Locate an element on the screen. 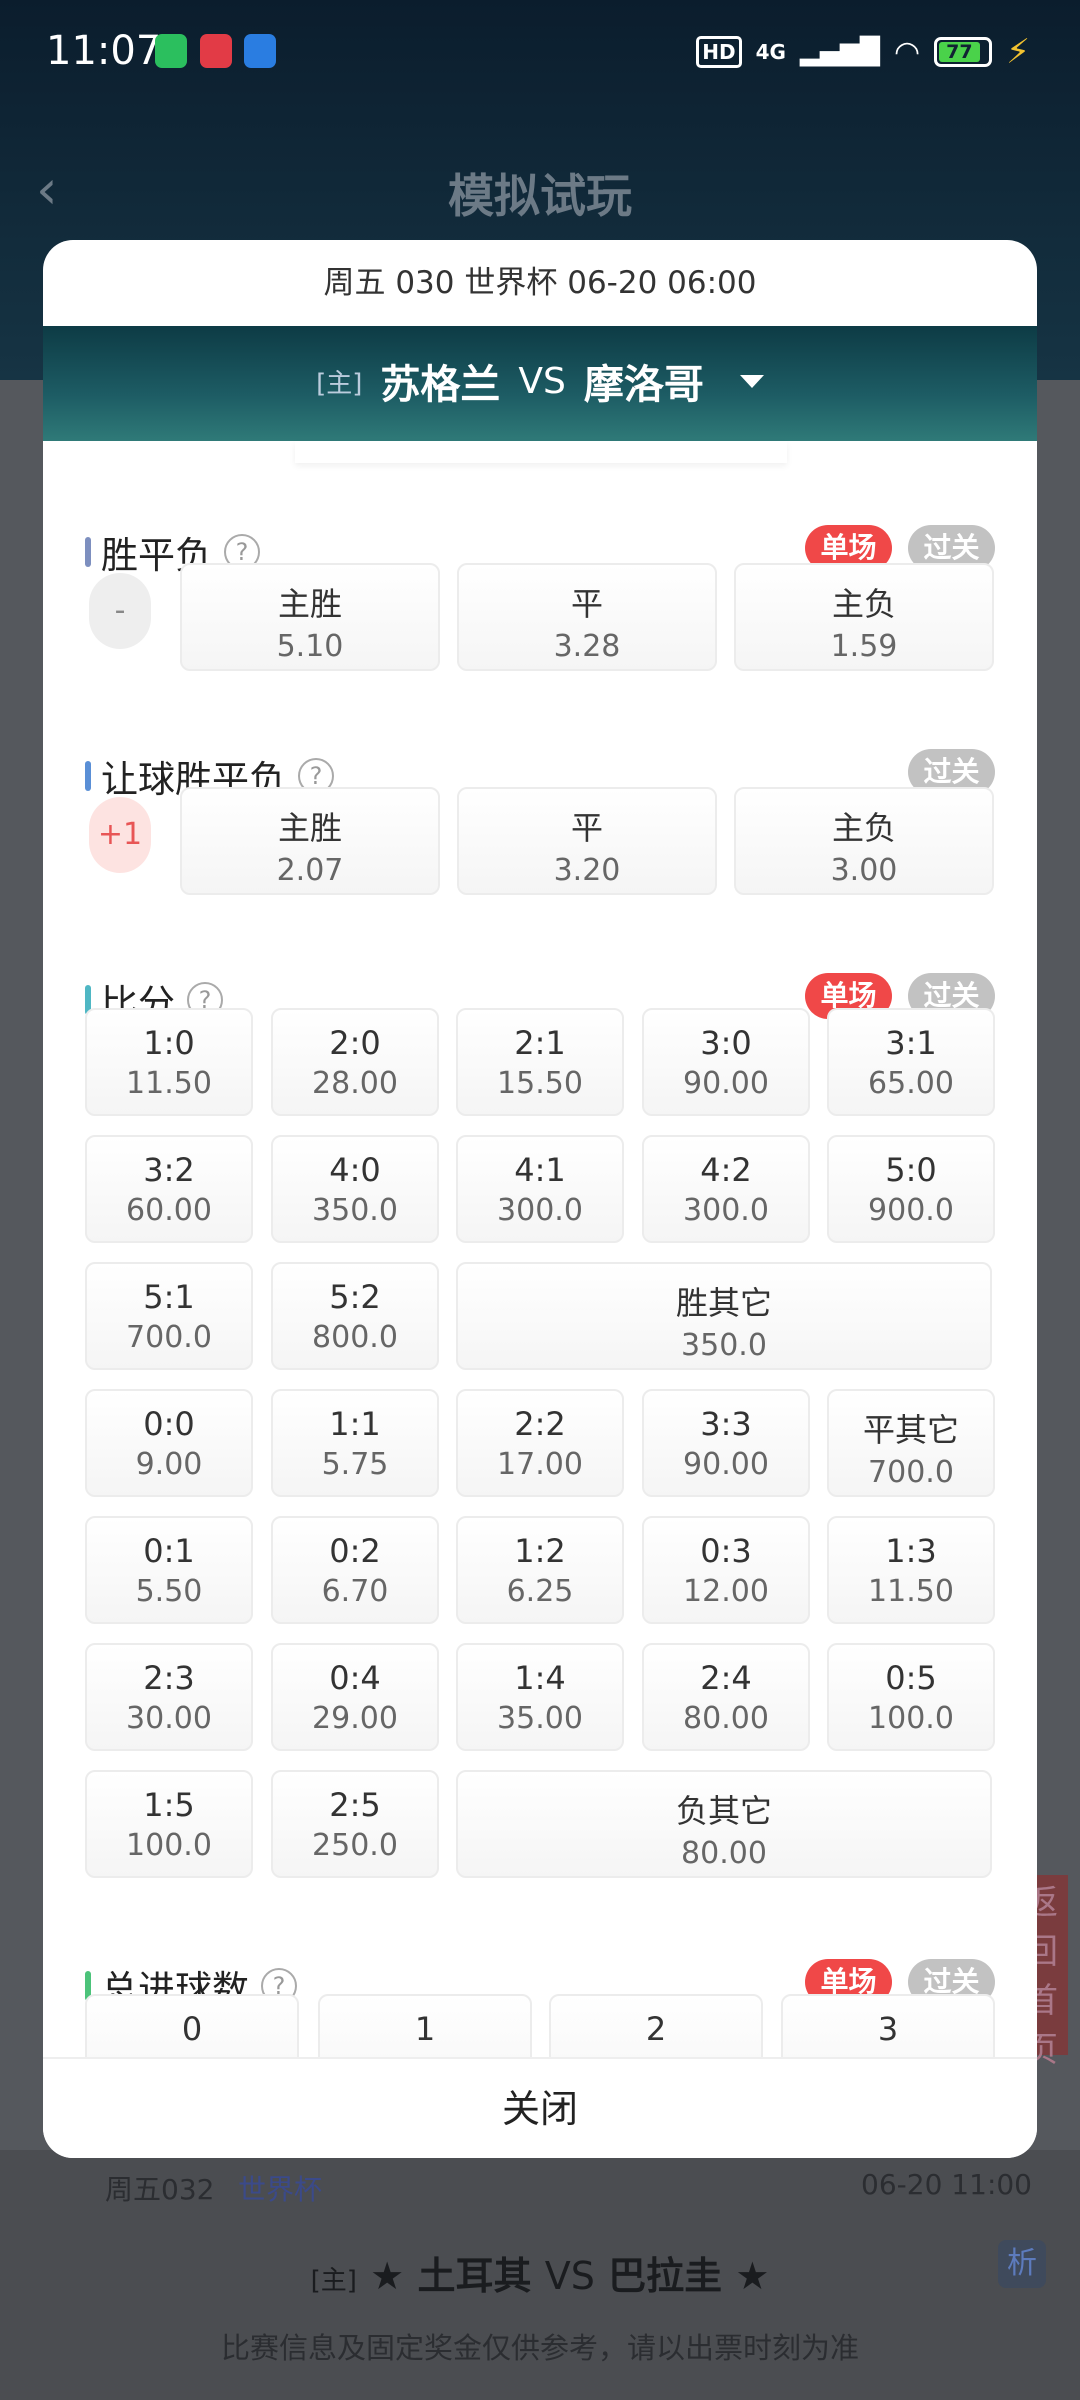 Image resolution: width=1080 pixels, height=2400 pixels. option-label: 1:1 is located at coordinates (355, 1424).